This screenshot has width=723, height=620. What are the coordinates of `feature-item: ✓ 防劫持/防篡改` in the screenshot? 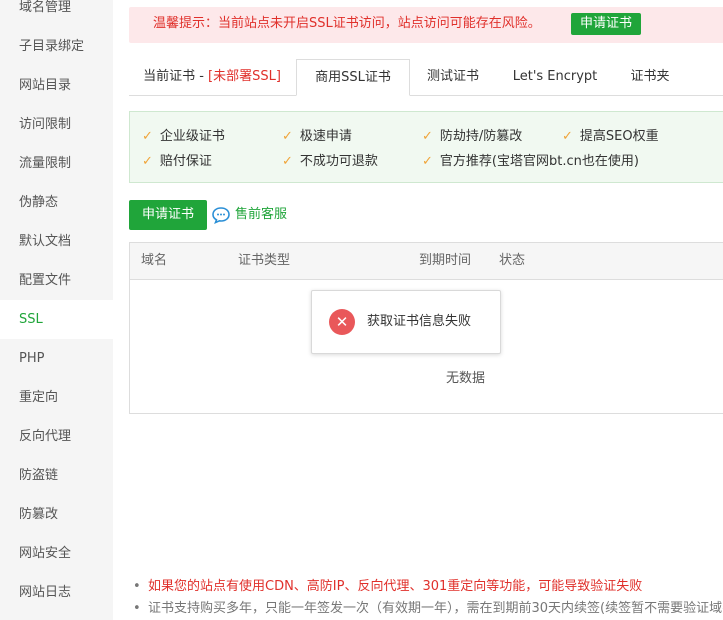 It's located at (472, 136).